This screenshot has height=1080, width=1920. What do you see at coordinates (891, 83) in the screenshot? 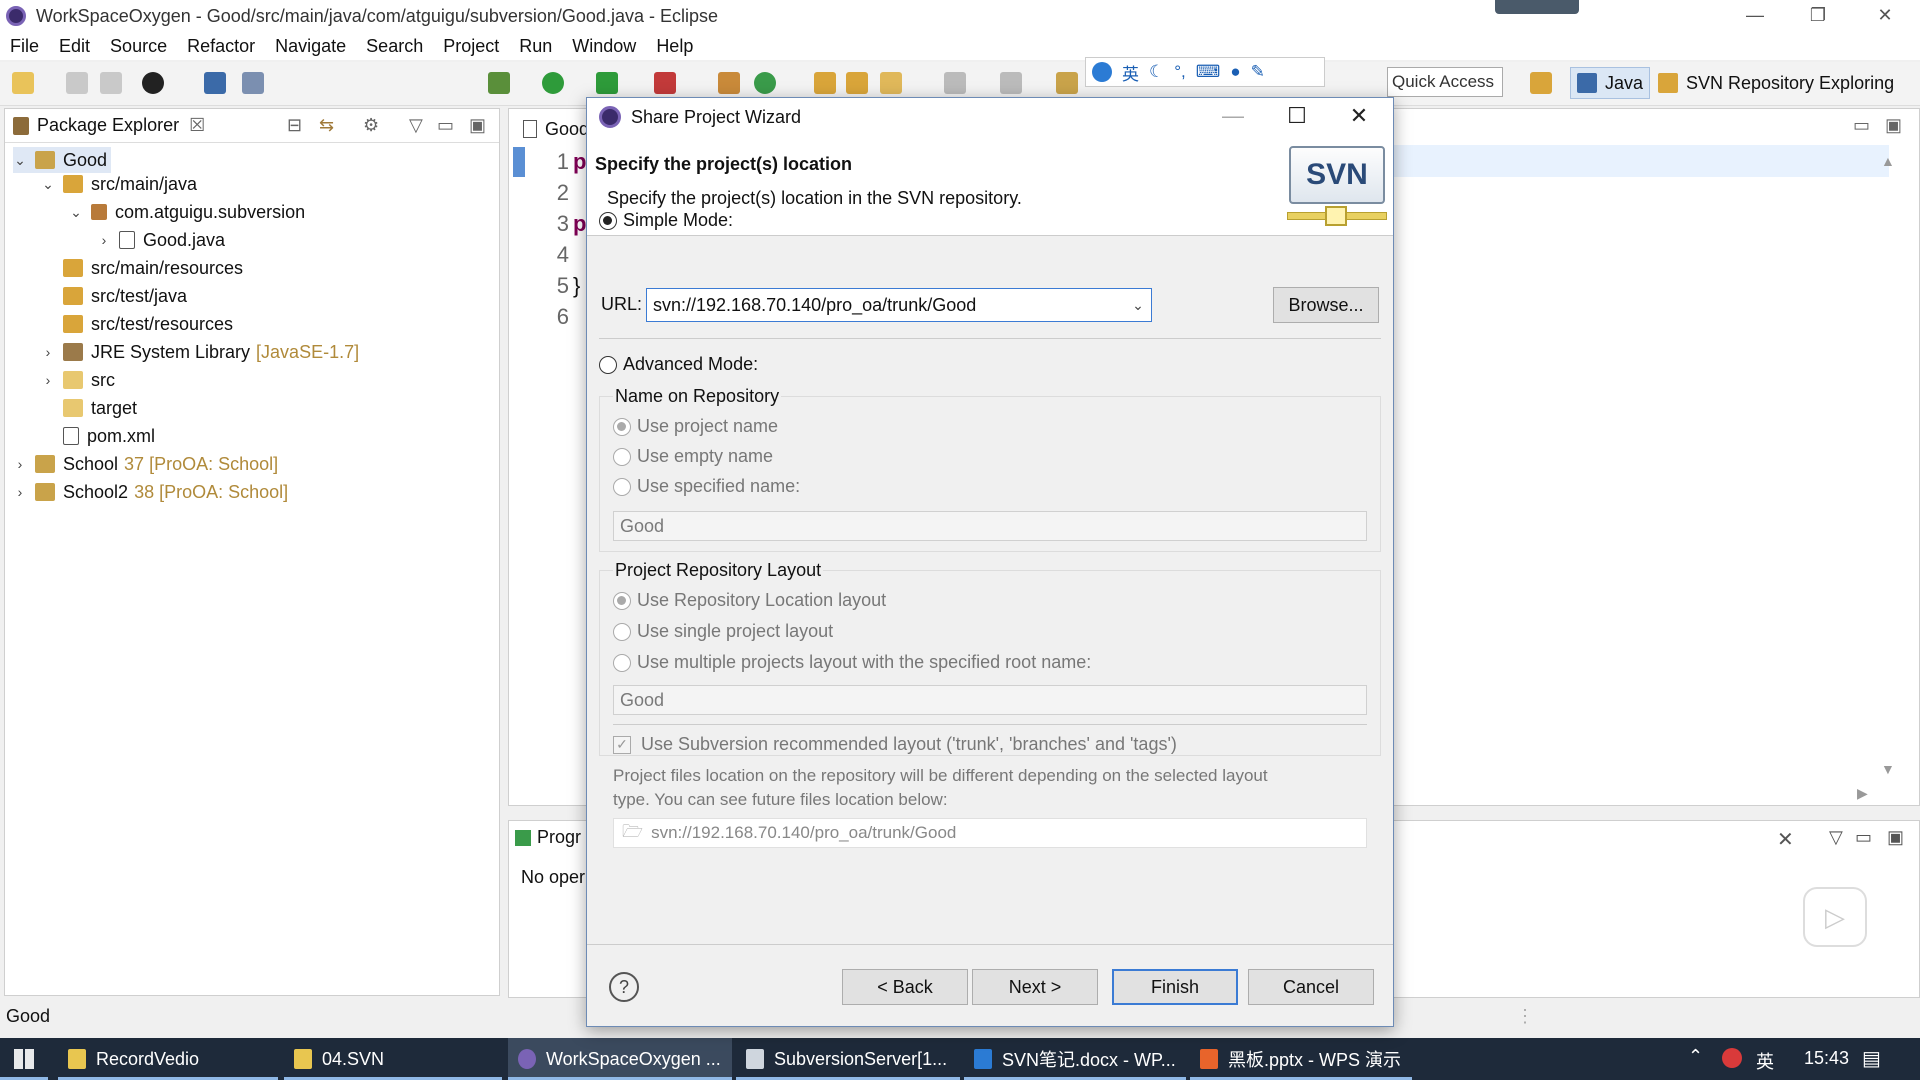
I see `search-icon` at bounding box center [891, 83].